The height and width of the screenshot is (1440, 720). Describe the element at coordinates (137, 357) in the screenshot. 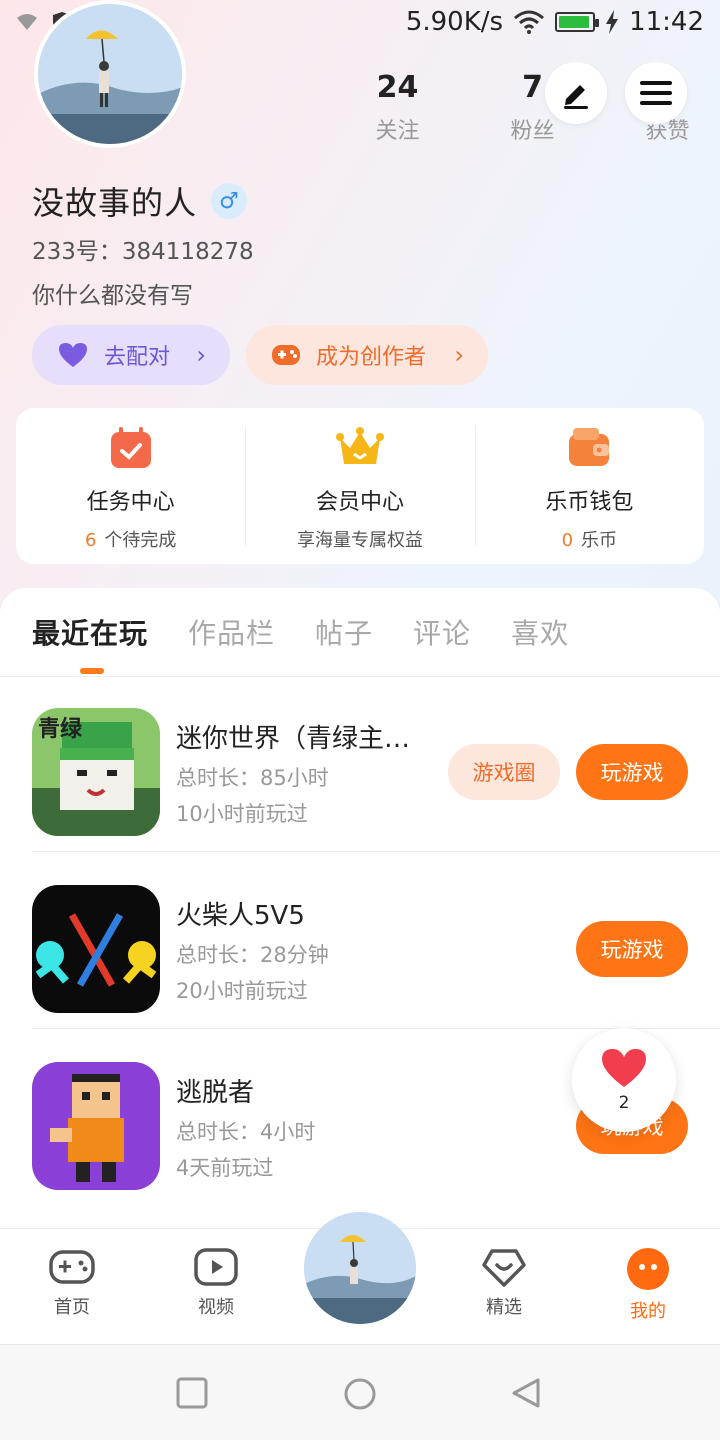

I see `match-label: 去配对` at that location.